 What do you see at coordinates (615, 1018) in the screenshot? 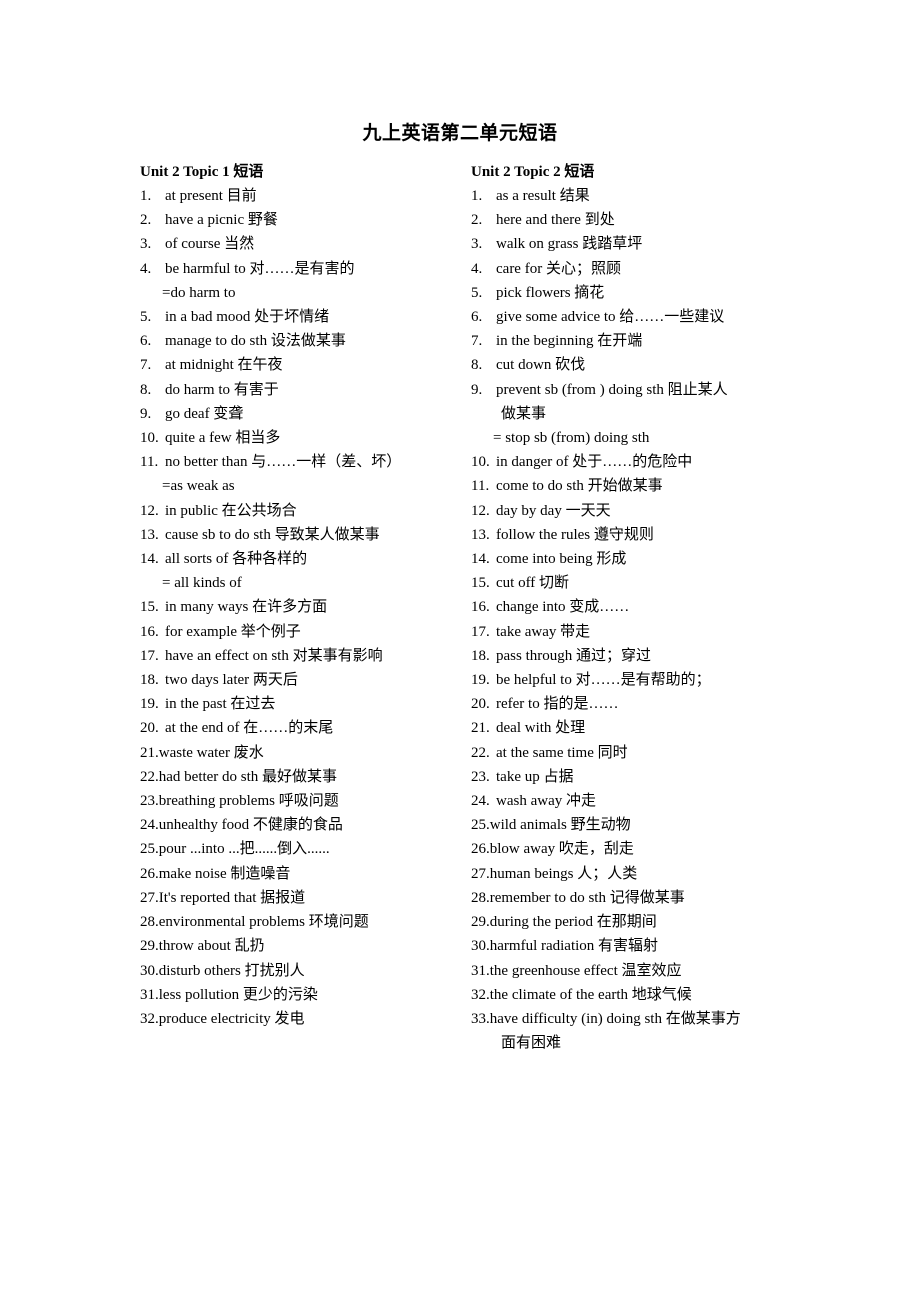
I see `phrase-text: have difficulty (in) doing sth 在做某事方` at bounding box center [615, 1018].